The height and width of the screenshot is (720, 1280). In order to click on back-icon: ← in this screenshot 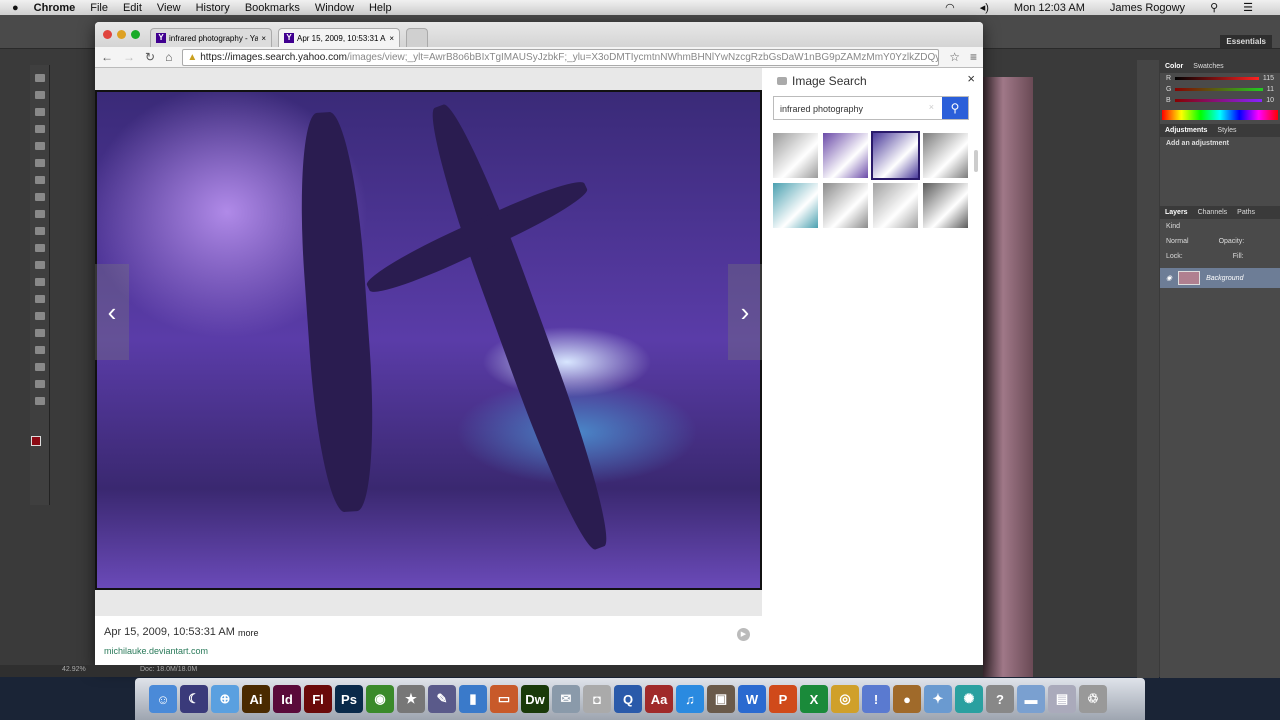, I will do `click(107, 57)`.